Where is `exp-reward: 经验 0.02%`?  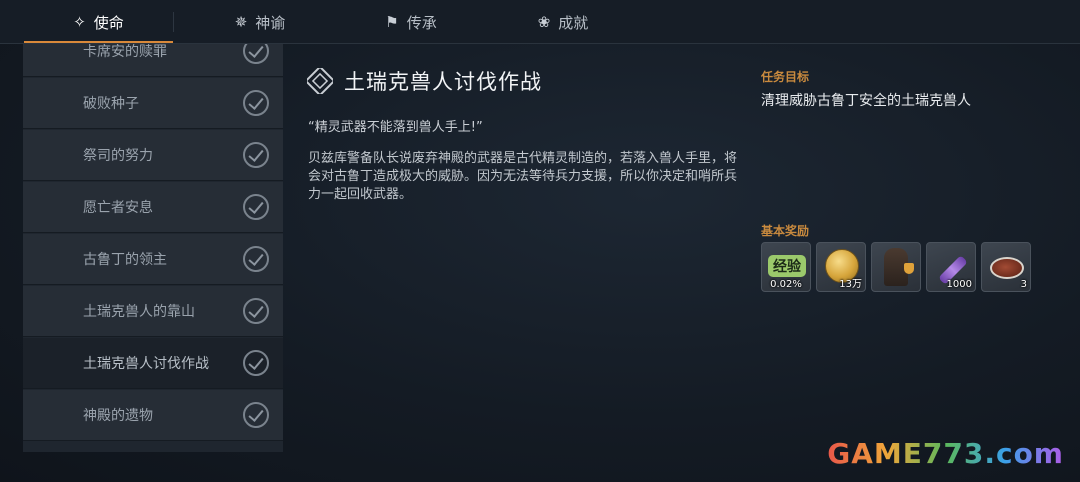
exp-reward: 经验 0.02% is located at coordinates (786, 267).